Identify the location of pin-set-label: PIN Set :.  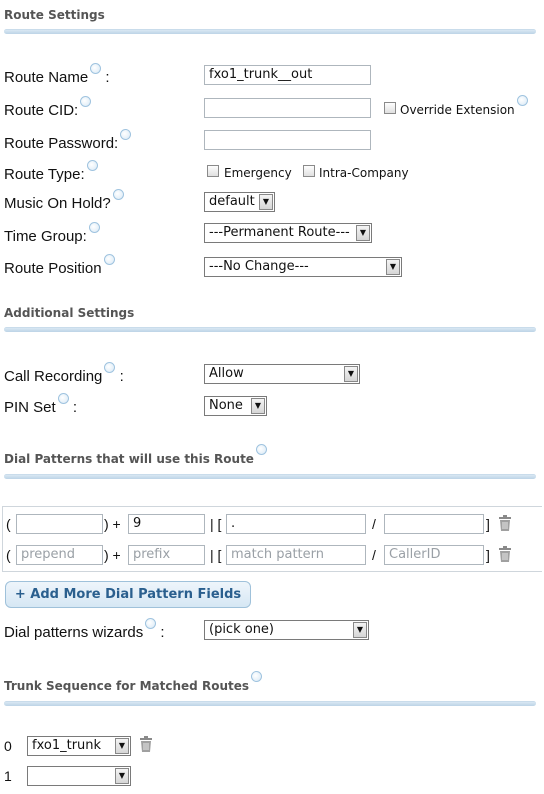
(40, 404).